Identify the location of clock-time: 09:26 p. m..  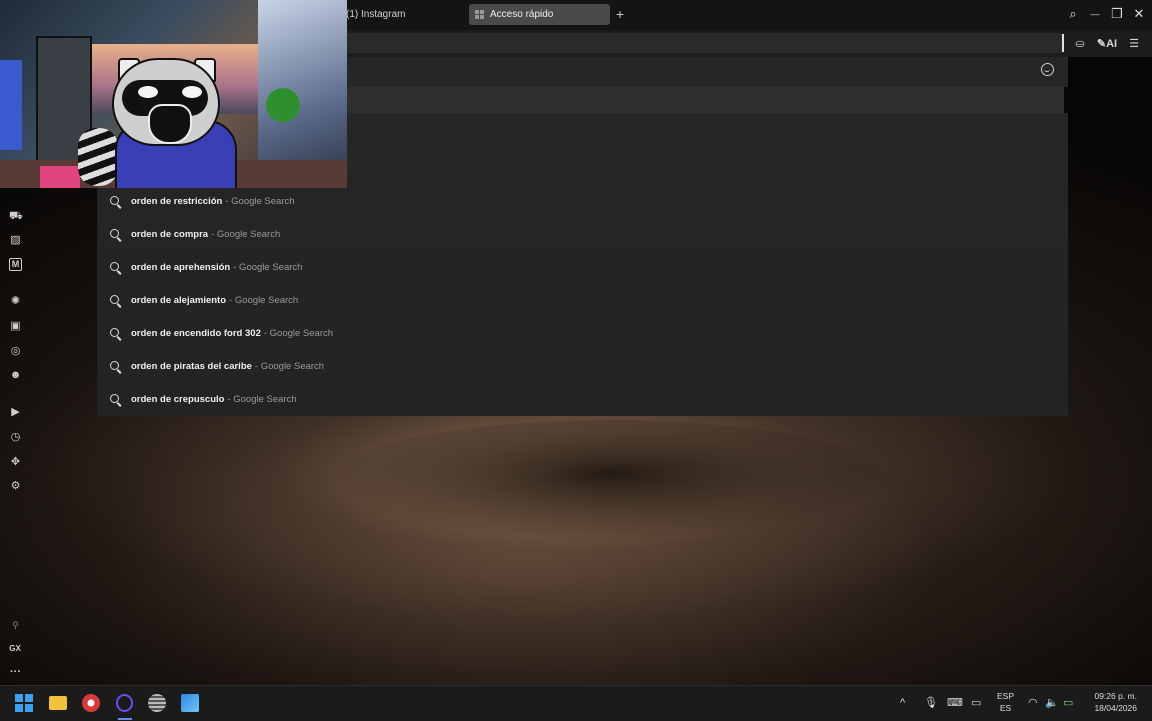
(1115, 696).